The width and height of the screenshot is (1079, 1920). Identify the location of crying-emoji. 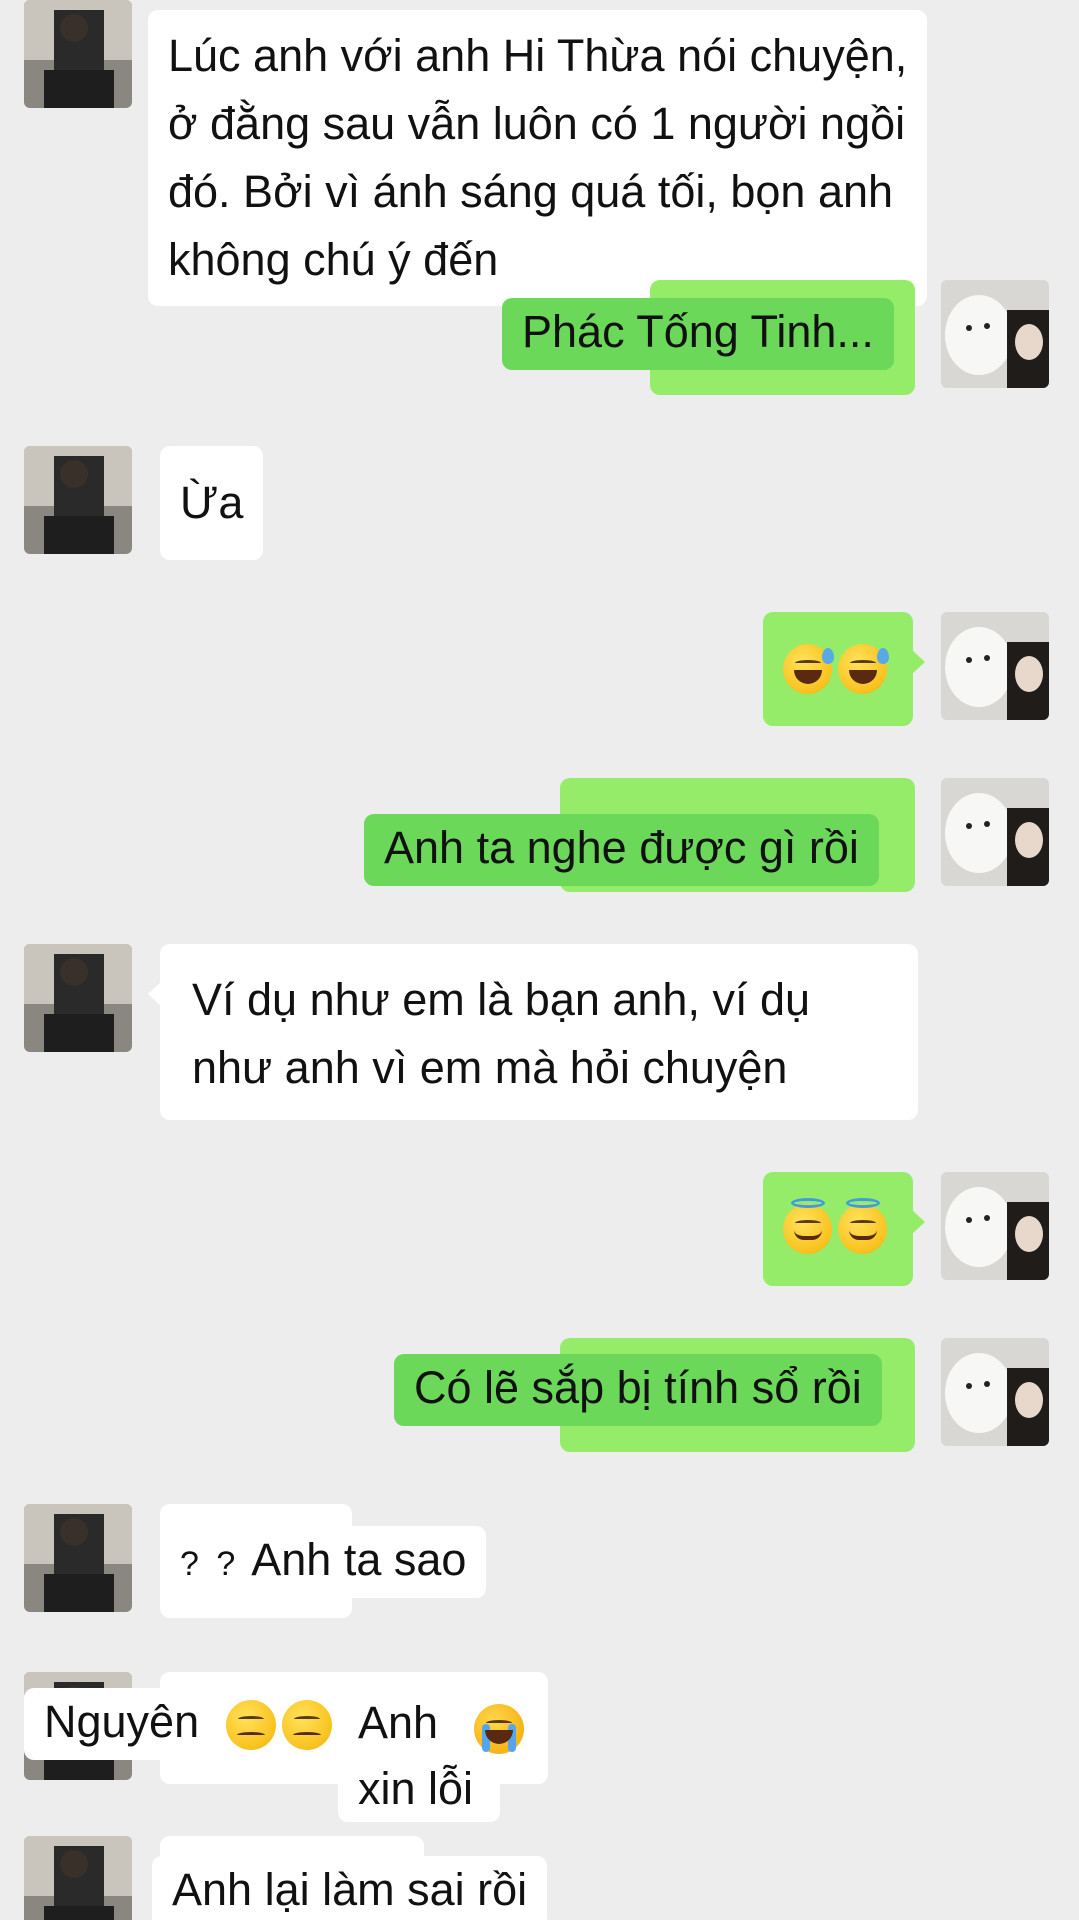
(499, 1729).